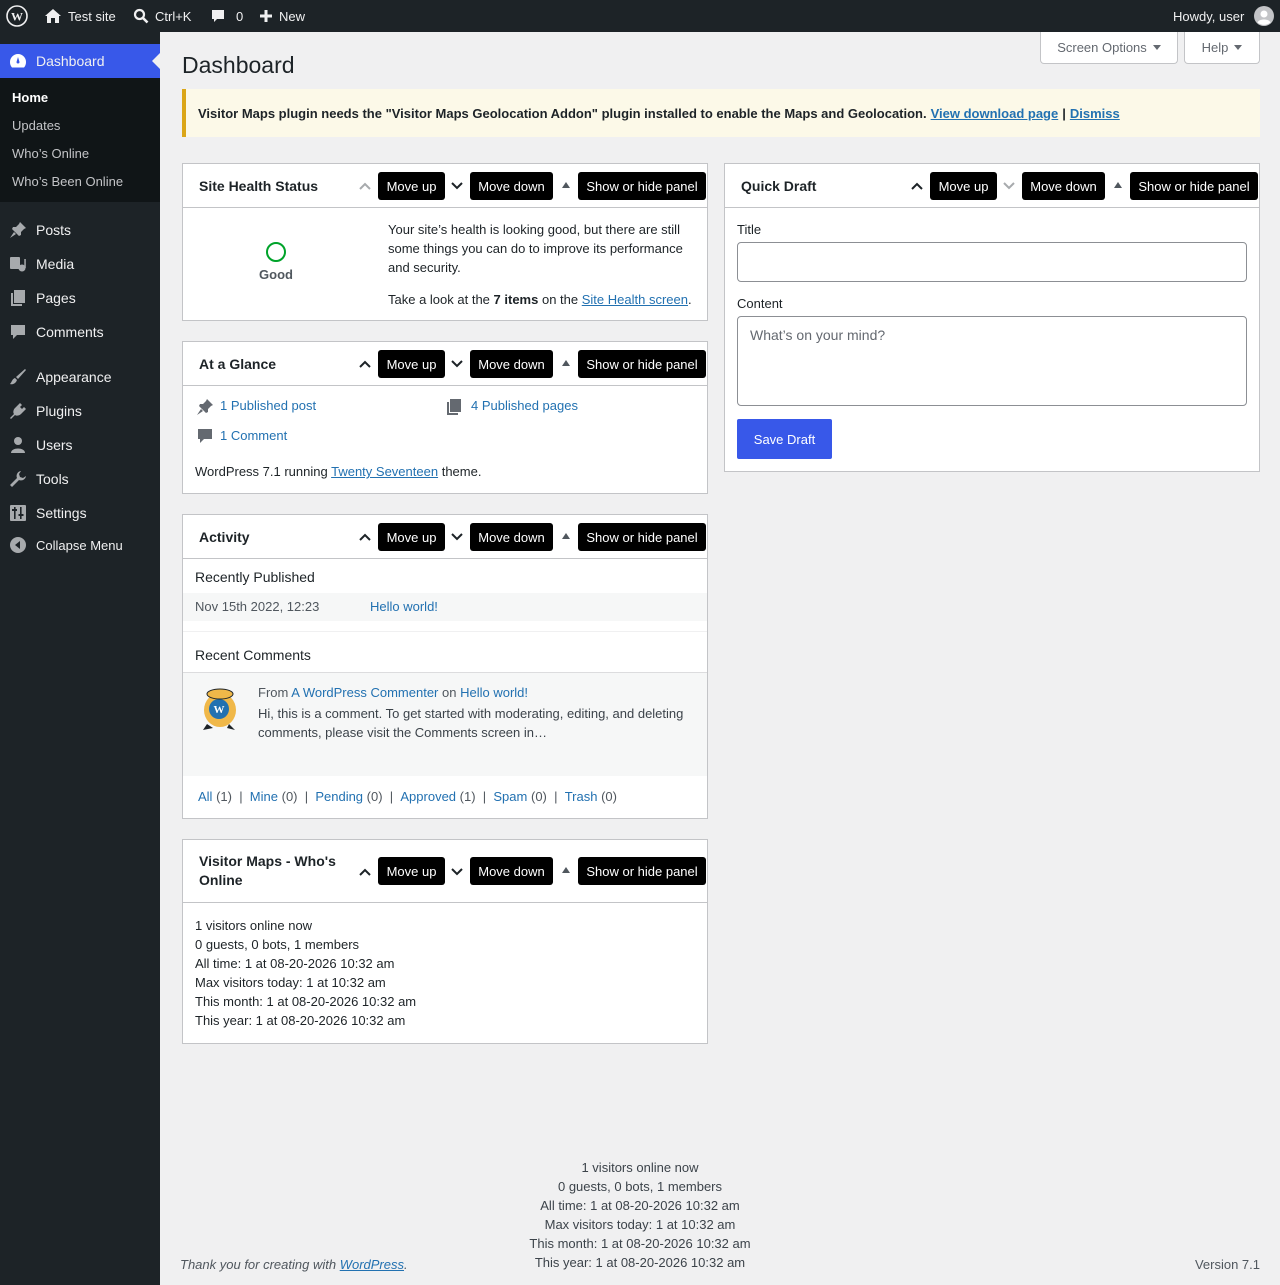 Image resolution: width=1280 pixels, height=1285 pixels. What do you see at coordinates (253, 435) in the screenshot?
I see `comments-count-link: 1 Comment` at bounding box center [253, 435].